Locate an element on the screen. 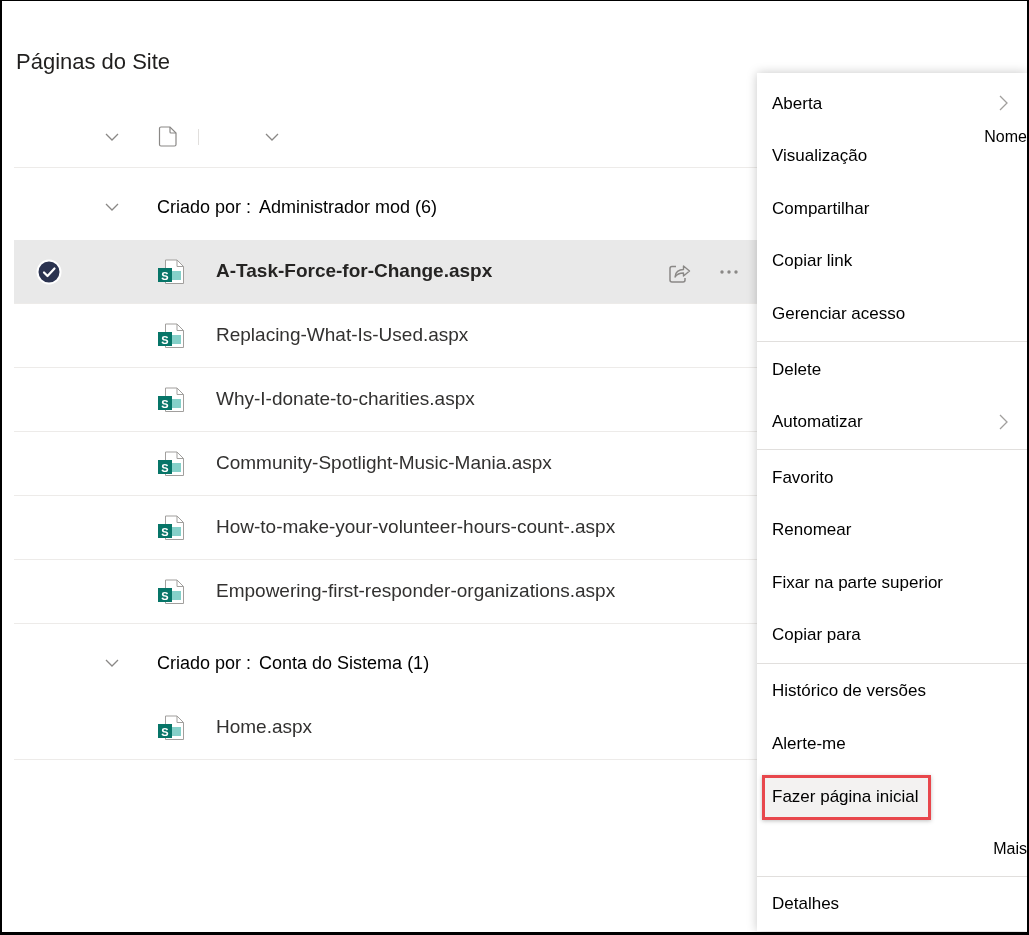 The width and height of the screenshot is (1029, 935). file-name: Why-I-donate-to-charities.aspx is located at coordinates (436, 399).